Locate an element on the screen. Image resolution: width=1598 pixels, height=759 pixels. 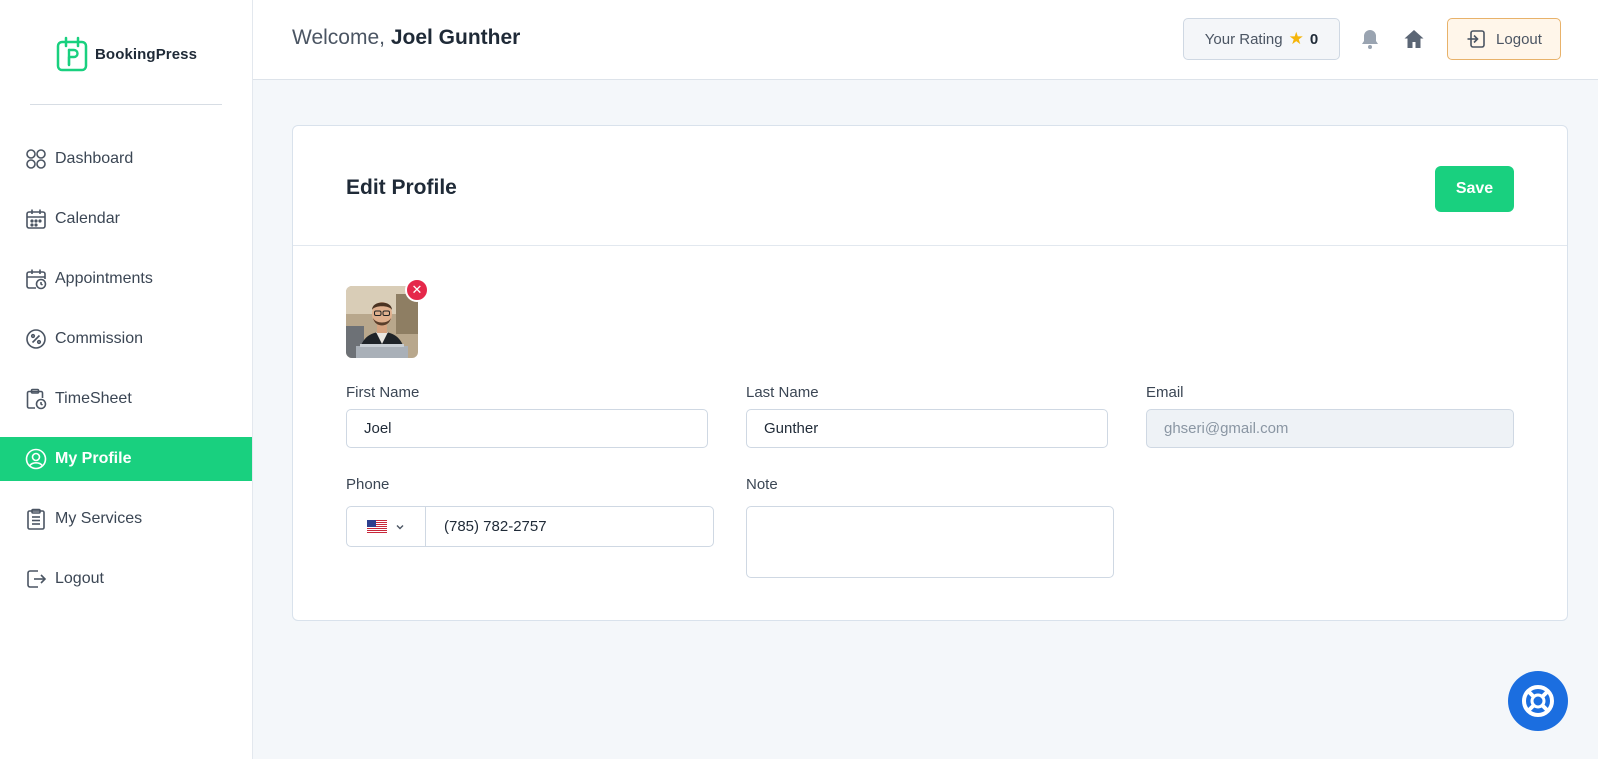
bell-icon is located at coordinates (1370, 39).